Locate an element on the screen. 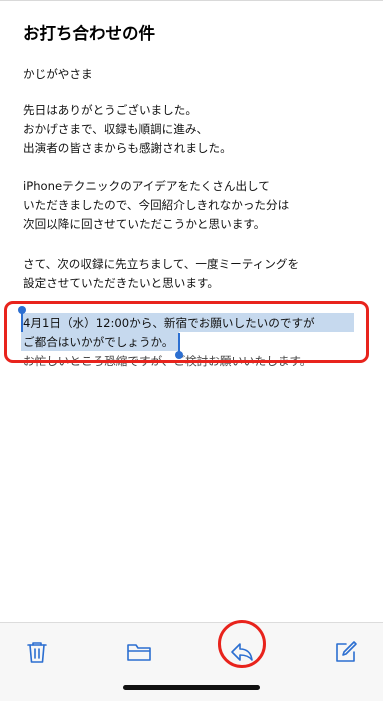 This screenshot has width=383, height=701. folder-icon is located at coordinates (139, 652).